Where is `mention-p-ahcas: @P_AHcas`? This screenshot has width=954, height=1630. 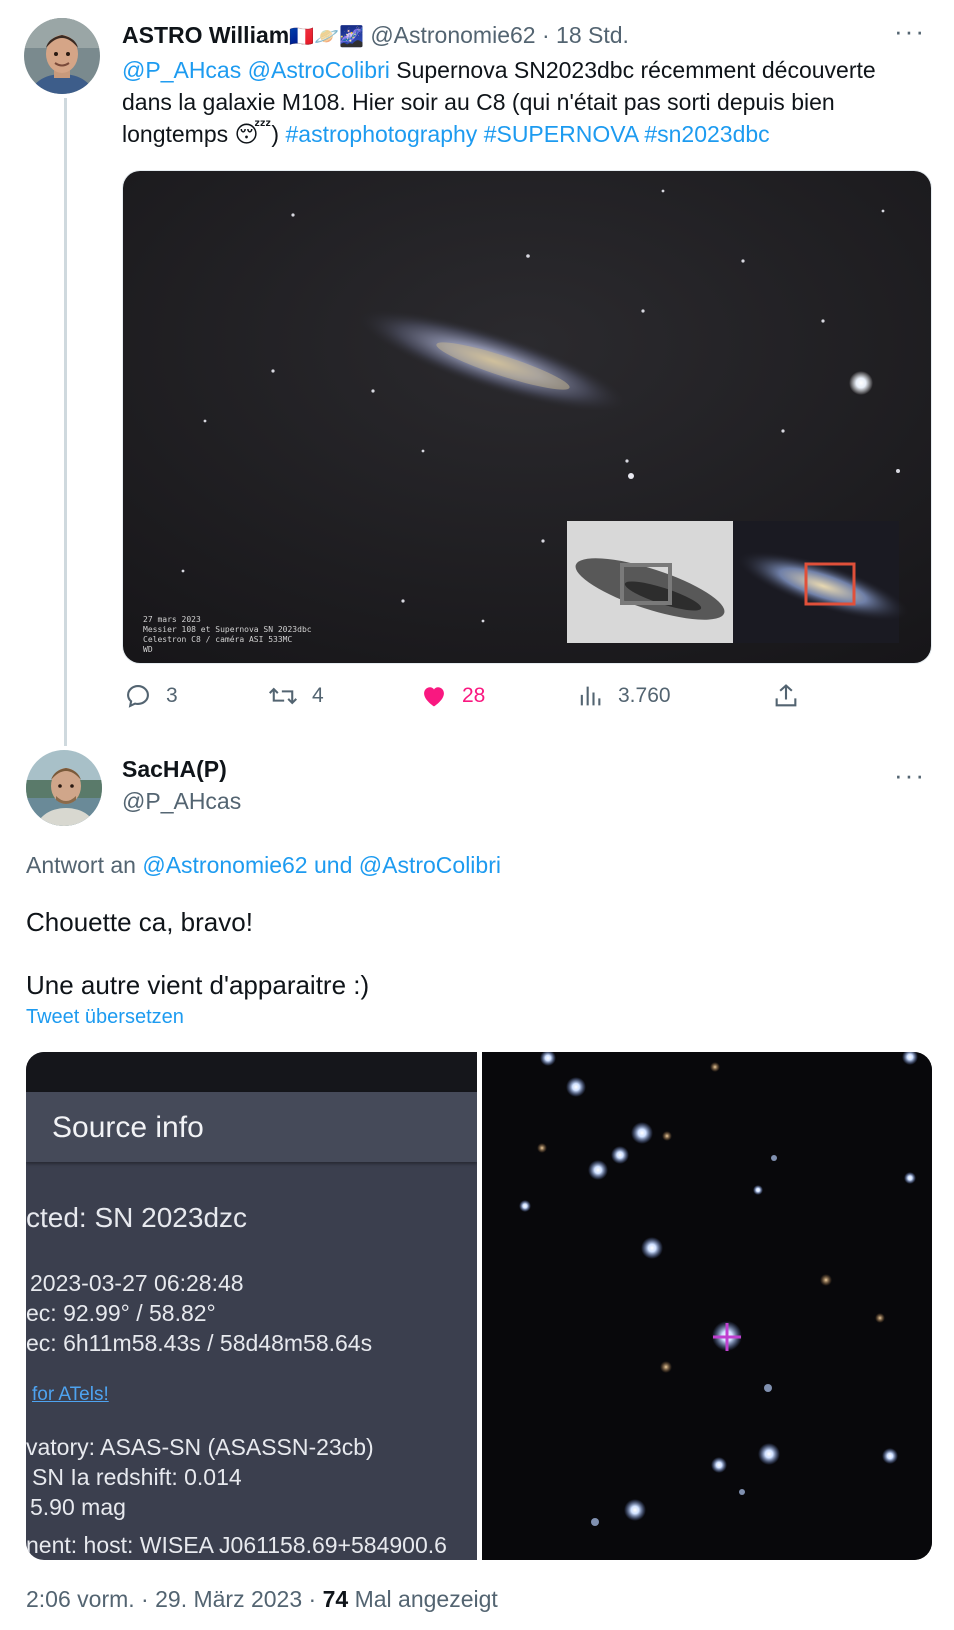 mention-p-ahcas: @P_AHcas is located at coordinates (181, 70).